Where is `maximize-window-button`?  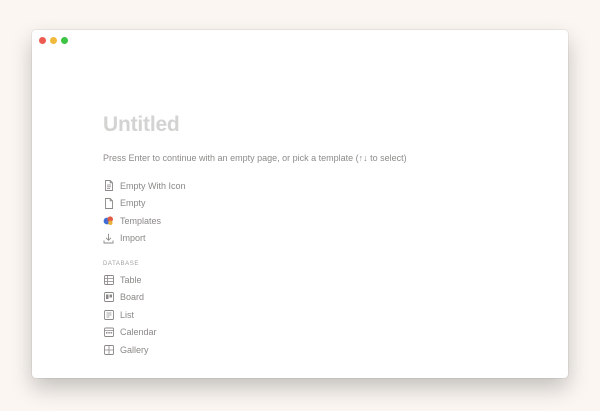
maximize-window-button is located at coordinates (64, 40).